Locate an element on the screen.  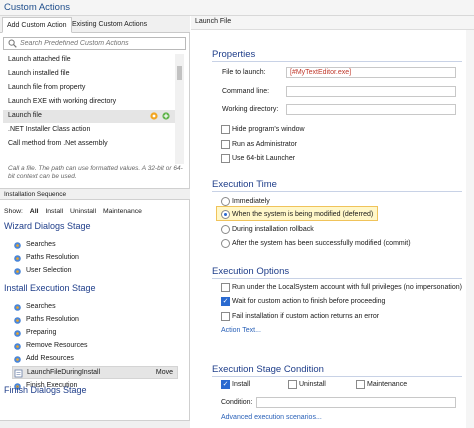
command-line-label: Command line: is located at coordinates (246, 91).